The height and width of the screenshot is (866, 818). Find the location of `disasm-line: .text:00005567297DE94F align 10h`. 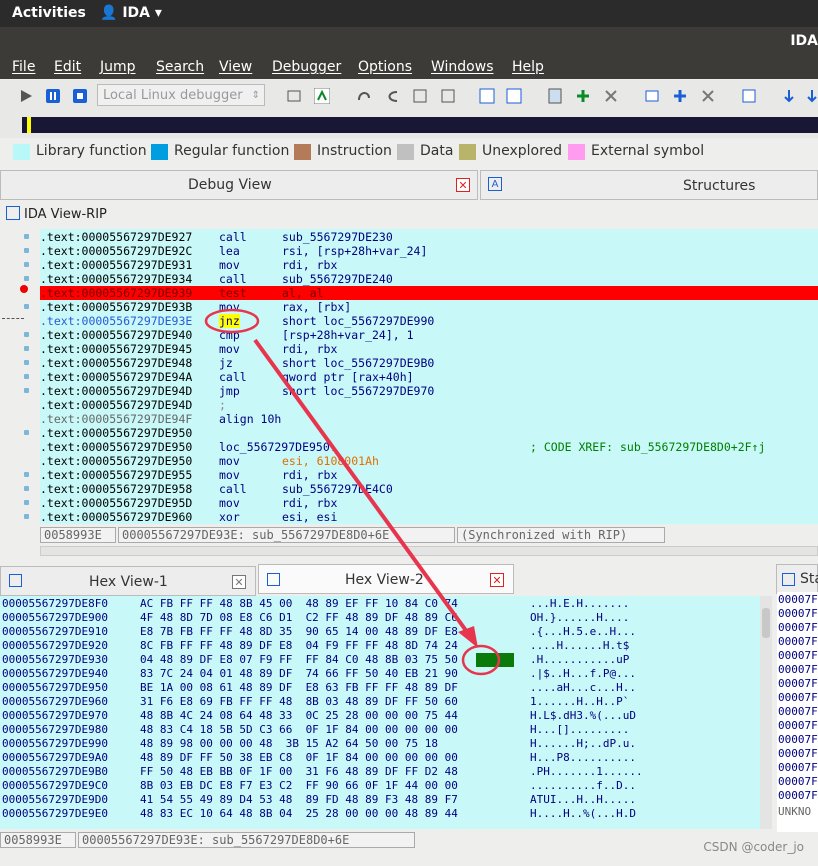

disasm-line: .text:00005567297DE94F align 10h is located at coordinates (429, 419).